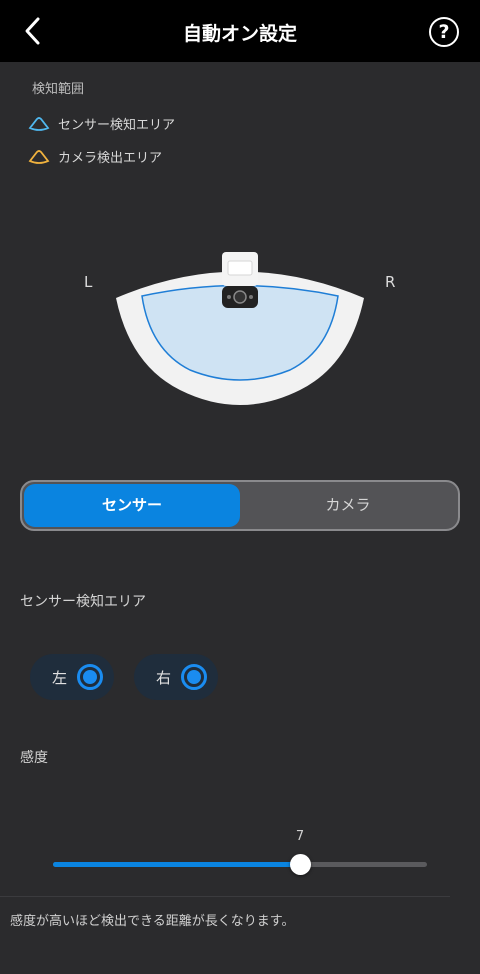  I want to click on legend-sensor-area: センサー検知エリア, so click(101, 123).